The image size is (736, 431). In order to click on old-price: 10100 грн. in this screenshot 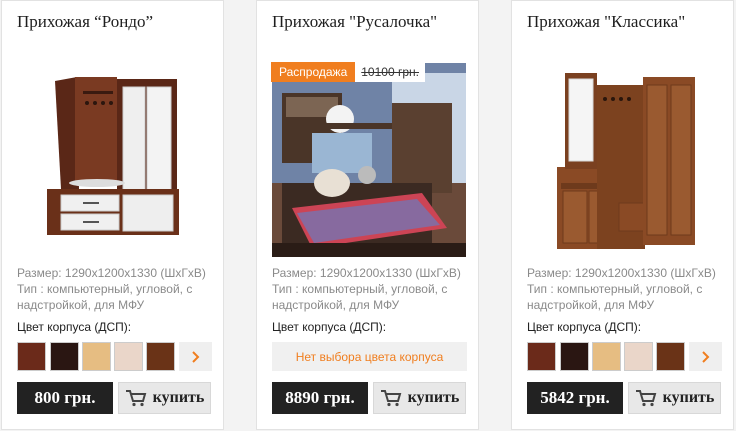, I will do `click(390, 72)`.